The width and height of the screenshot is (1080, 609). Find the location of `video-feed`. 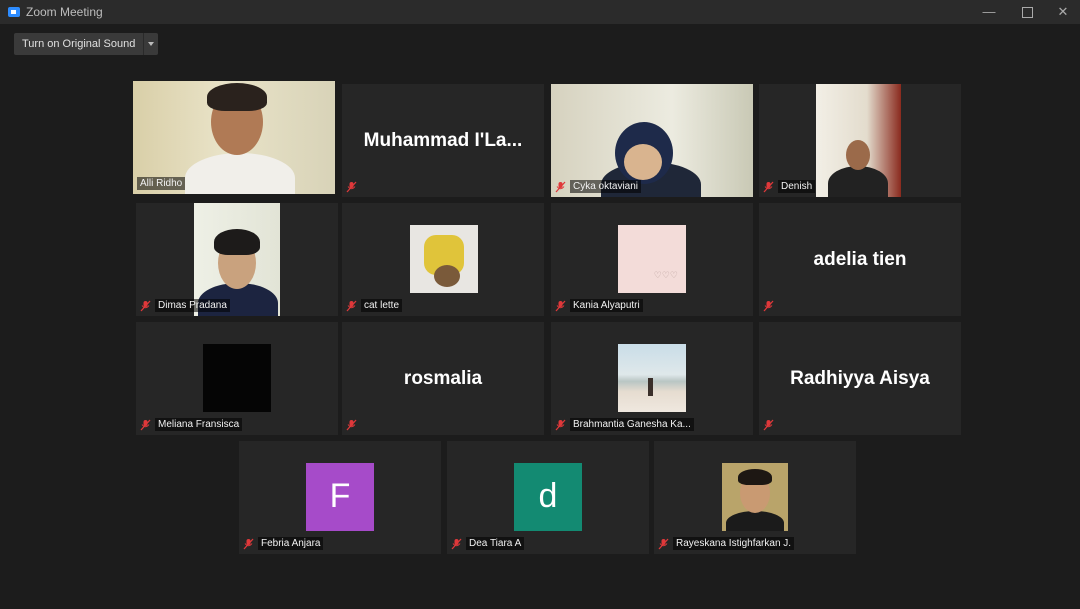

video-feed is located at coordinates (858, 140).